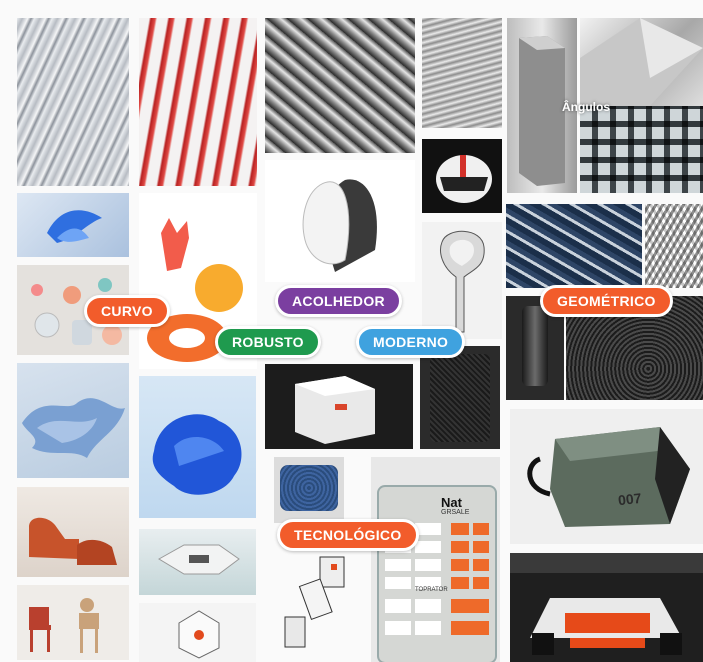 The image size is (703, 662). I want to click on image-twisted-tower, so click(462, 73).